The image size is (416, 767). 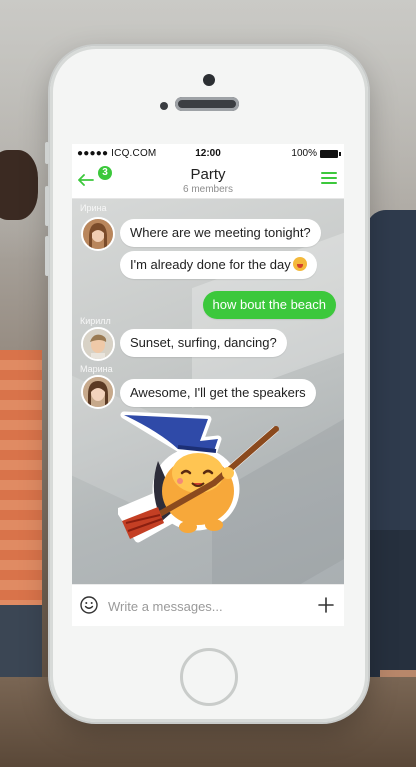 What do you see at coordinates (330, 153) in the screenshot?
I see `battery-icon` at bounding box center [330, 153].